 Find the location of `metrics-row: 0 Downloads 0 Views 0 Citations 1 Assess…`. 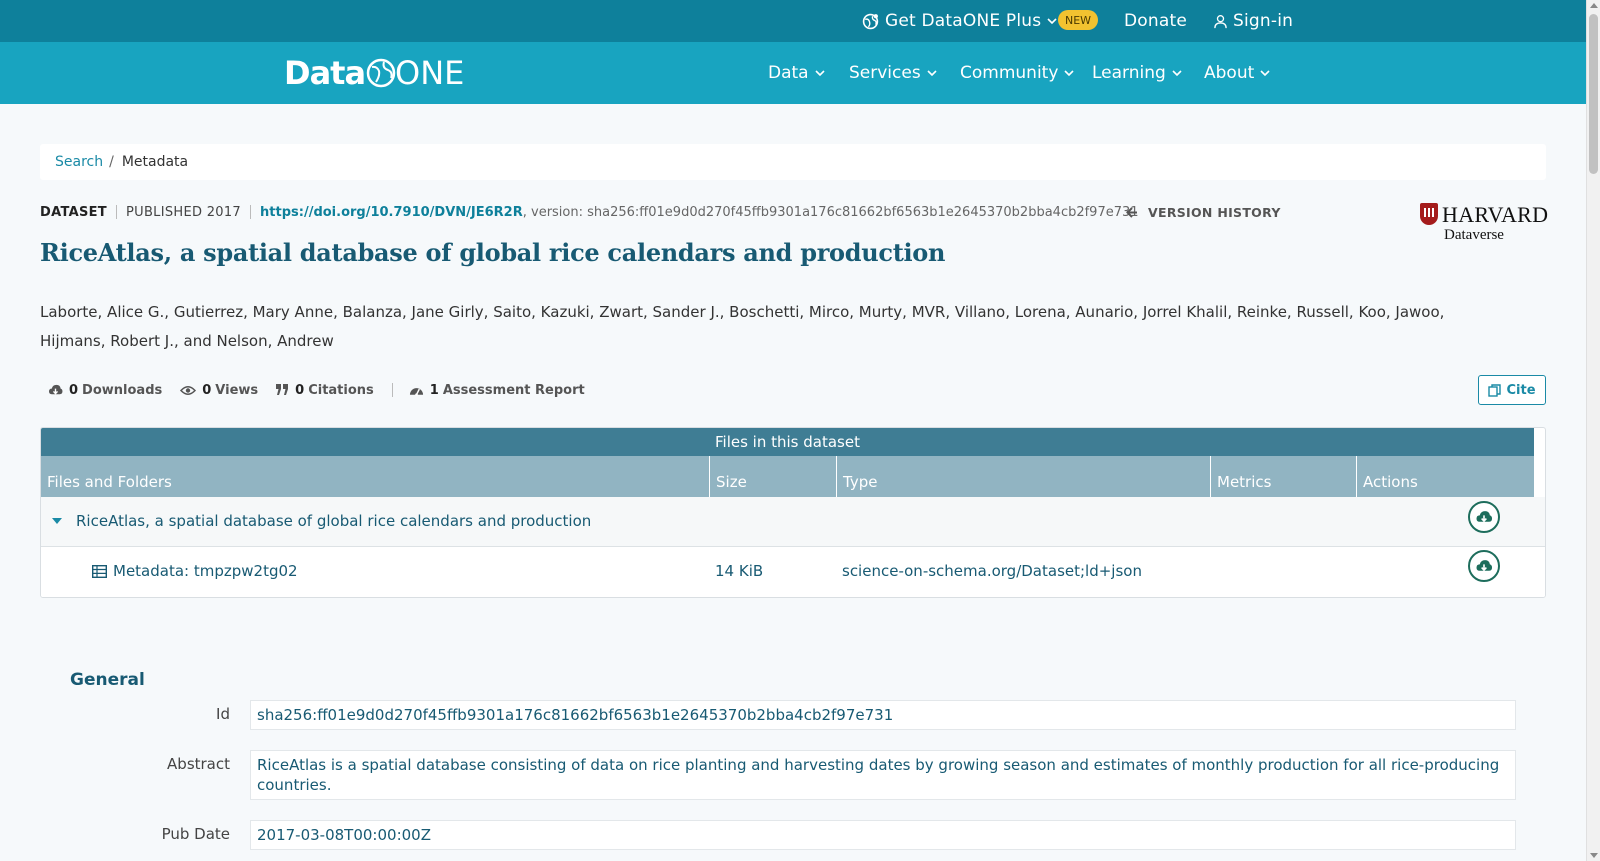

metrics-row: 0 Downloads 0 Views 0 Citations 1 Assess… is located at coordinates (325, 390).